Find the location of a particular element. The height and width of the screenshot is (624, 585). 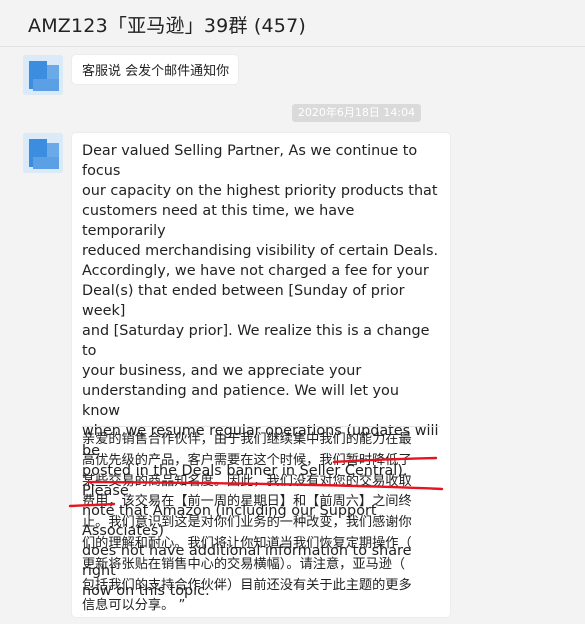

red-underline-annotation is located at coordinates (256, 482).